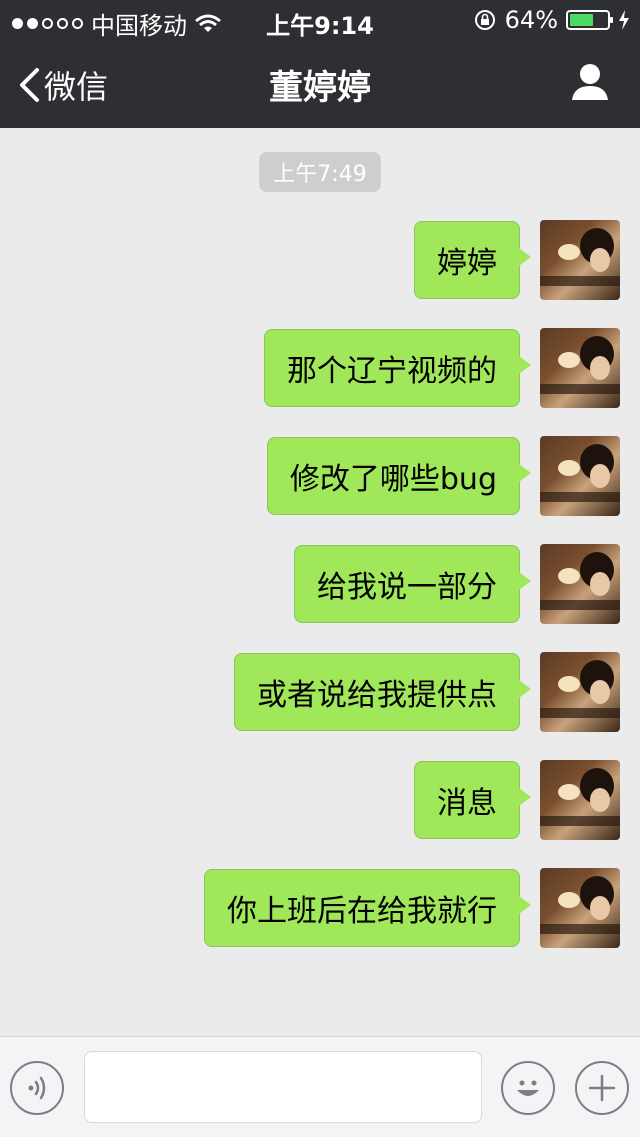  Describe the element at coordinates (399, 476) in the screenshot. I see `message-bubble: 修改了哪些bug` at that location.